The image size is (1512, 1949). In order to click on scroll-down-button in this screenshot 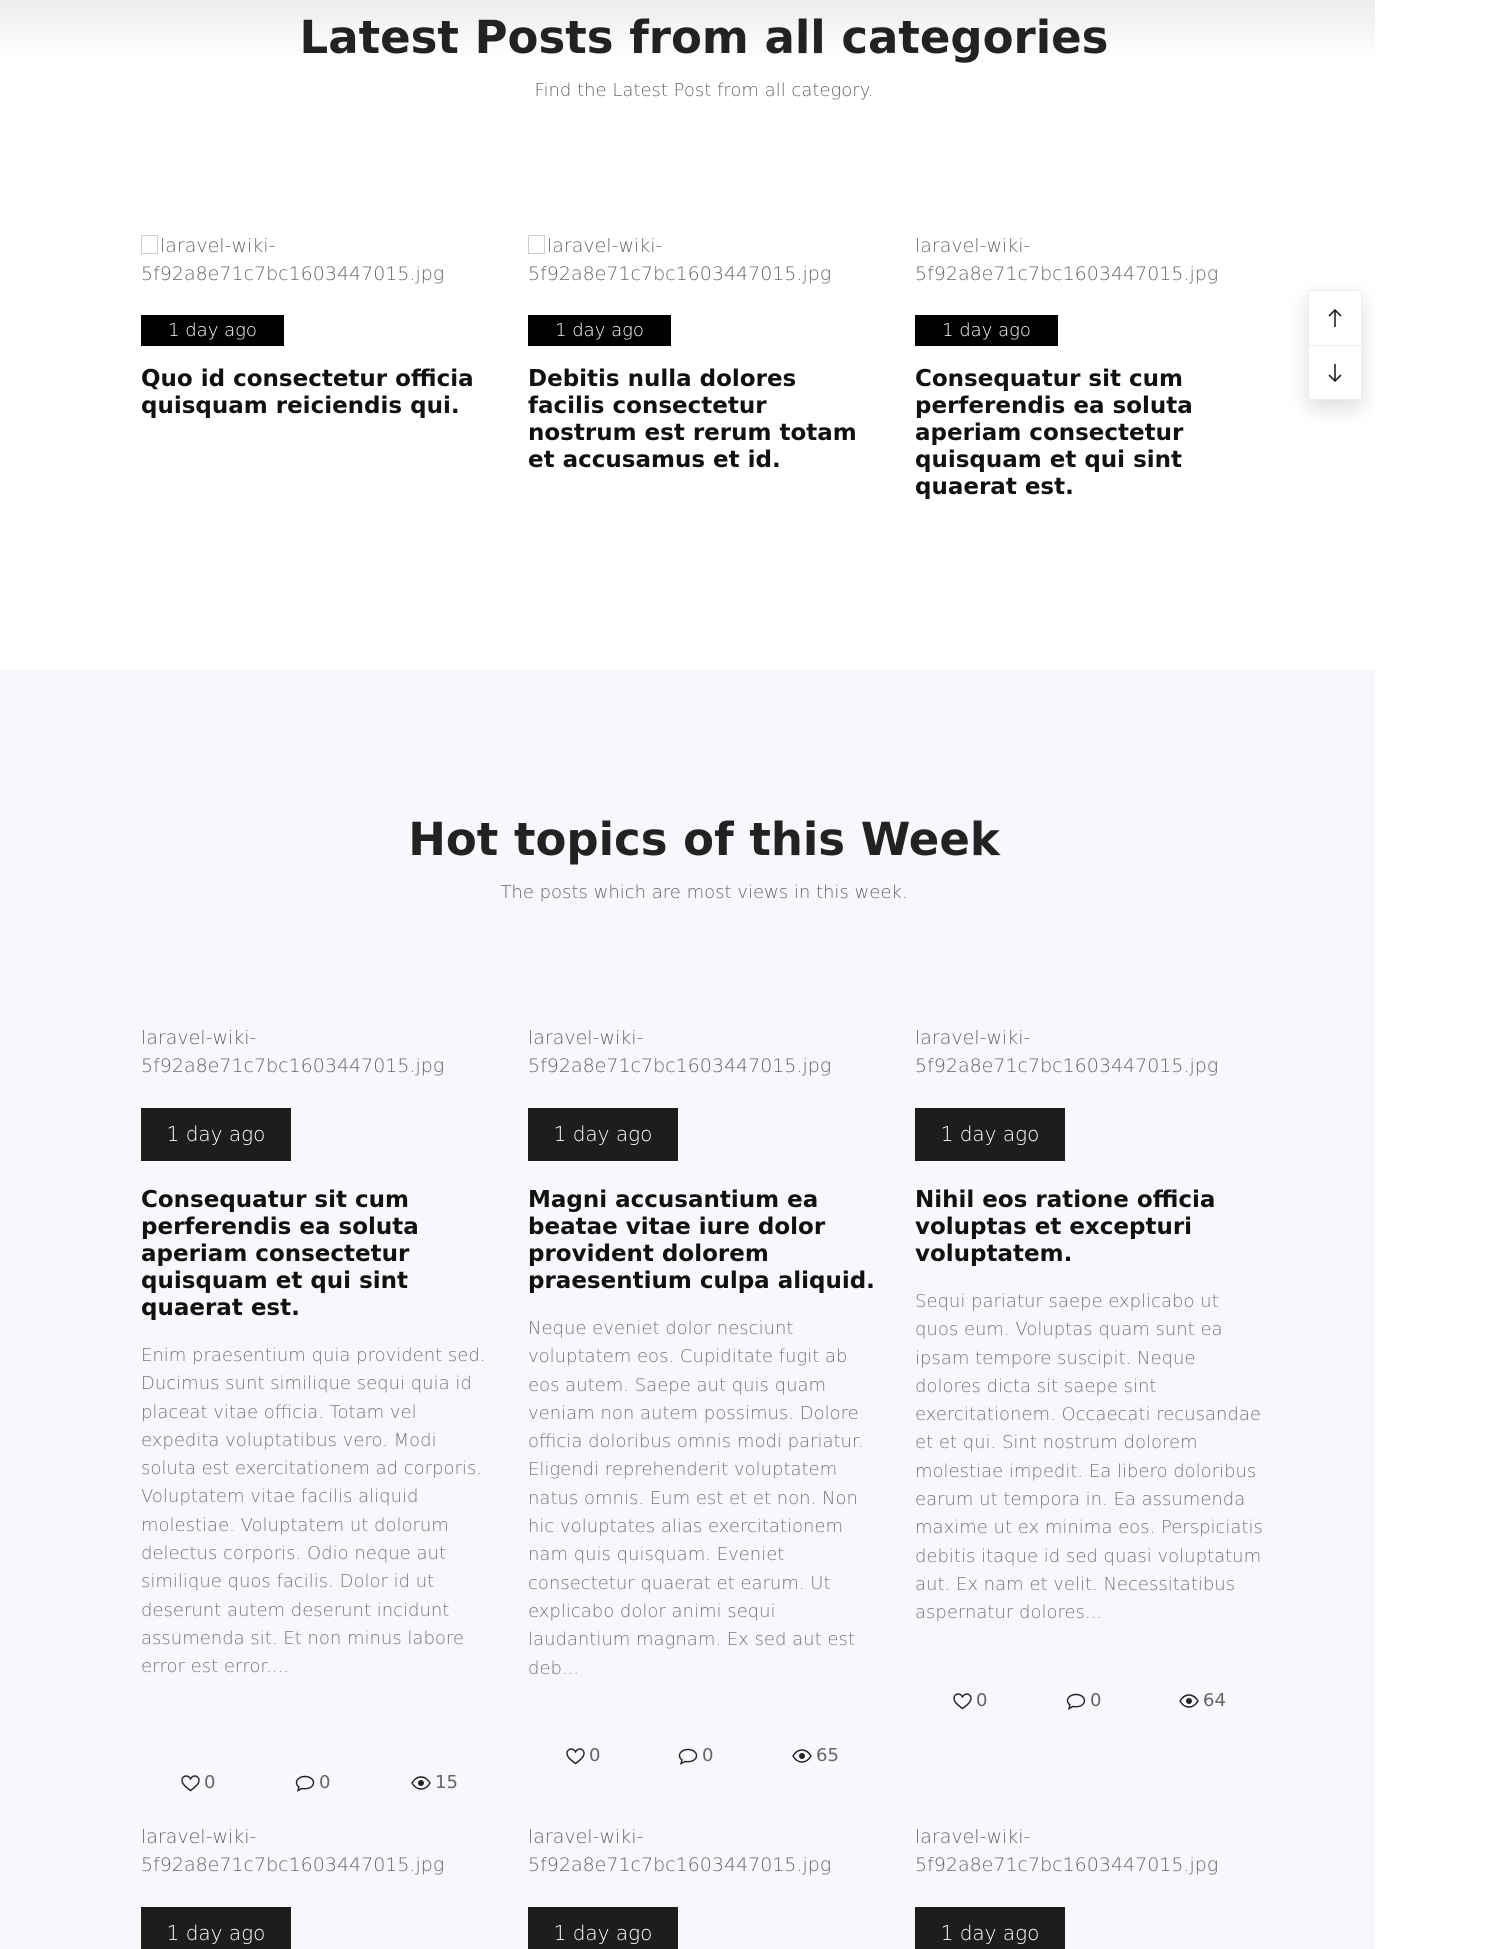, I will do `click(1335, 373)`.